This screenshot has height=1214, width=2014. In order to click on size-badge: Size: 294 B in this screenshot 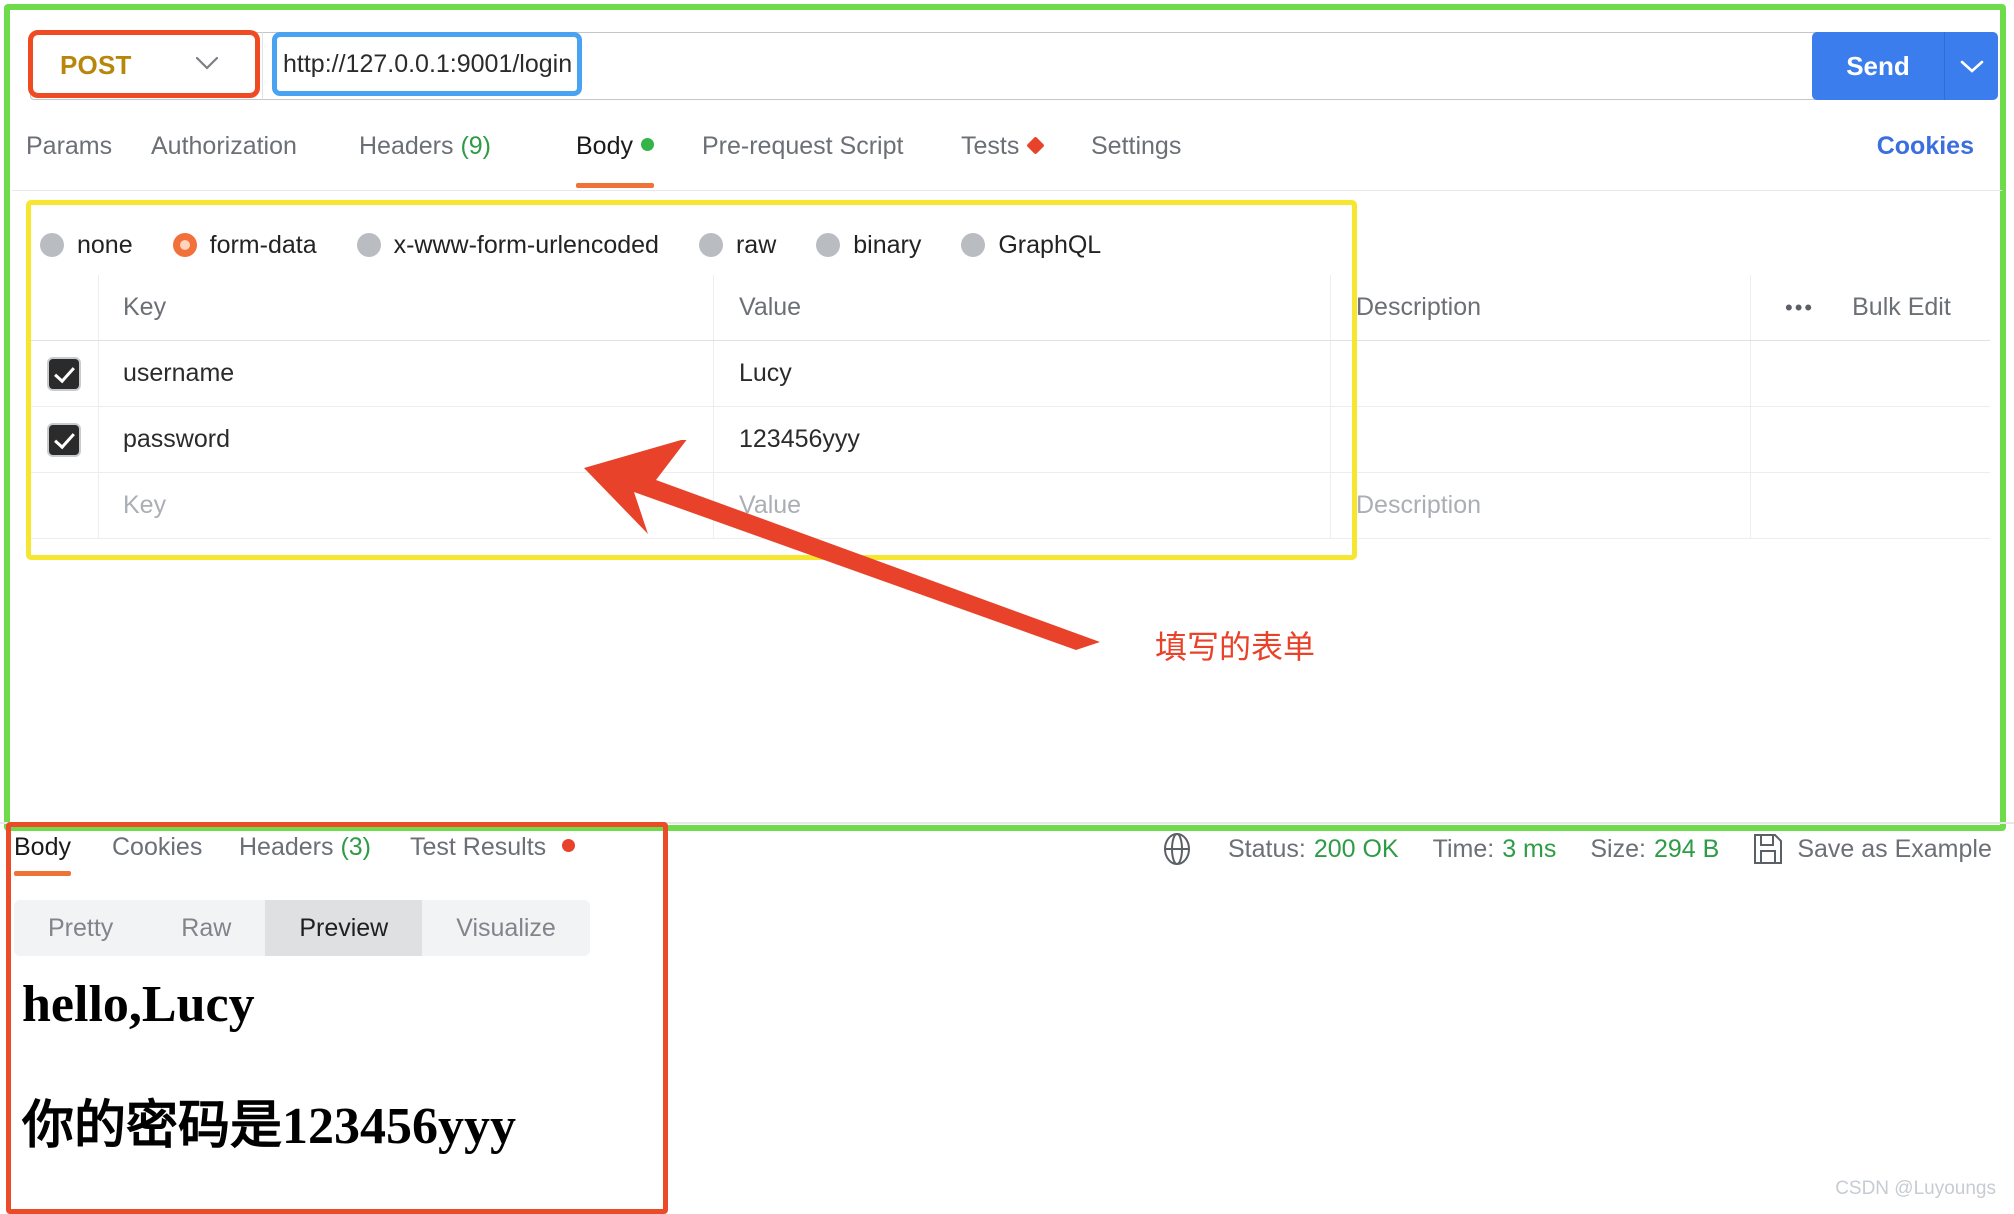, I will do `click(1654, 849)`.